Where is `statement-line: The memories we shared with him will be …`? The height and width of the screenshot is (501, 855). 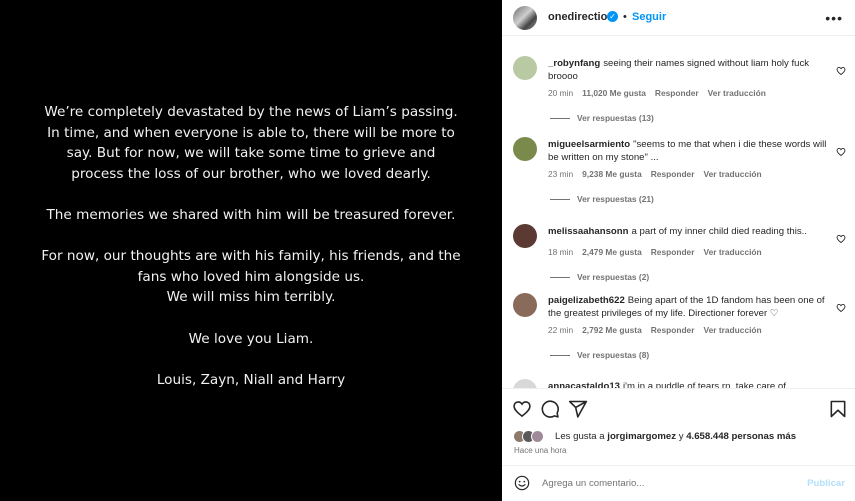
statement-line: The memories we shared with him will be … is located at coordinates (251, 214).